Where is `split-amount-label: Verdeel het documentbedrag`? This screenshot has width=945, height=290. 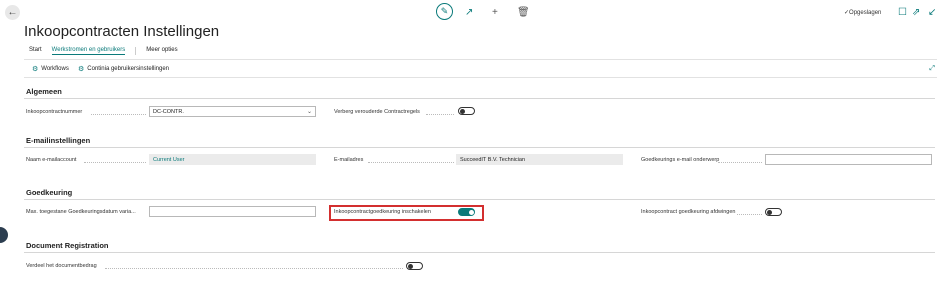
split-amount-label: Verdeel het documentbedrag is located at coordinates (61, 266).